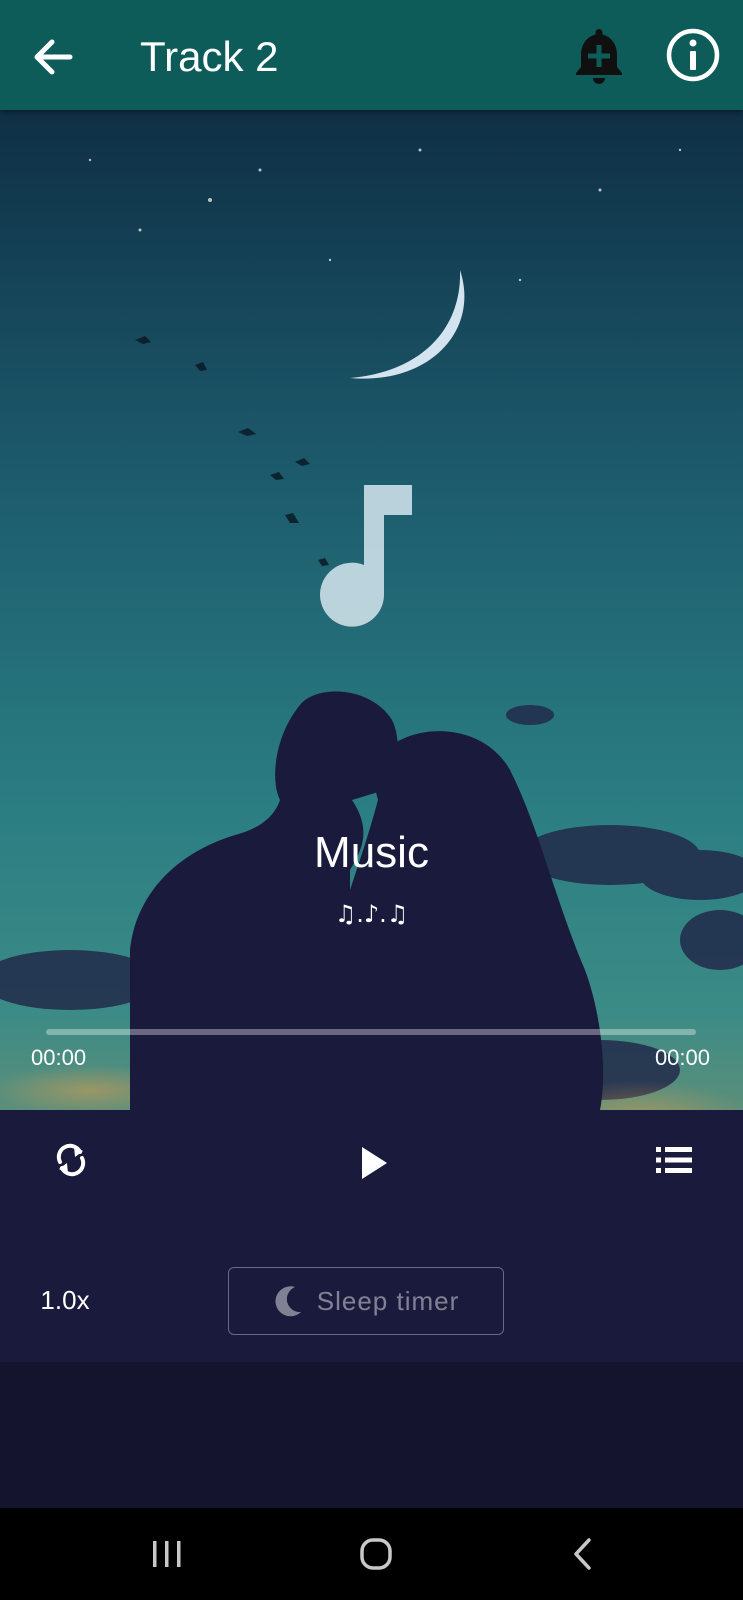 The height and width of the screenshot is (1600, 743). I want to click on song-title: Music, so click(371, 852).